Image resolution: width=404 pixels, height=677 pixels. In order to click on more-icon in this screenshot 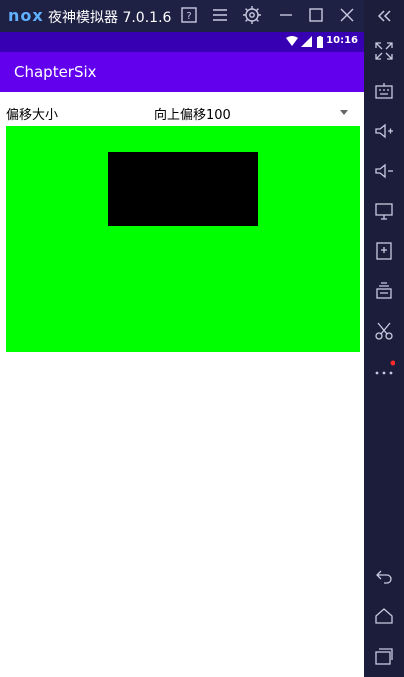, I will do `click(384, 371)`.